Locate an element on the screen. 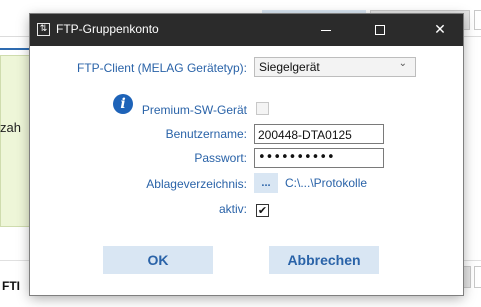  checkmark-icon: ✔ is located at coordinates (262, 210).